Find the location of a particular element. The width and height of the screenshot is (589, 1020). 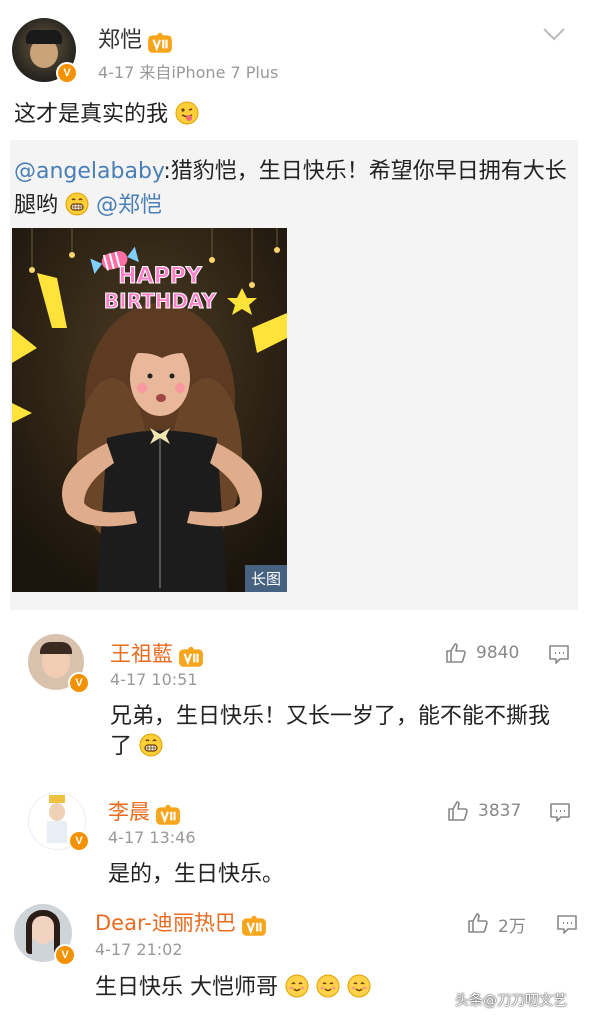

author-name: 郑恺 is located at coordinates (120, 40).